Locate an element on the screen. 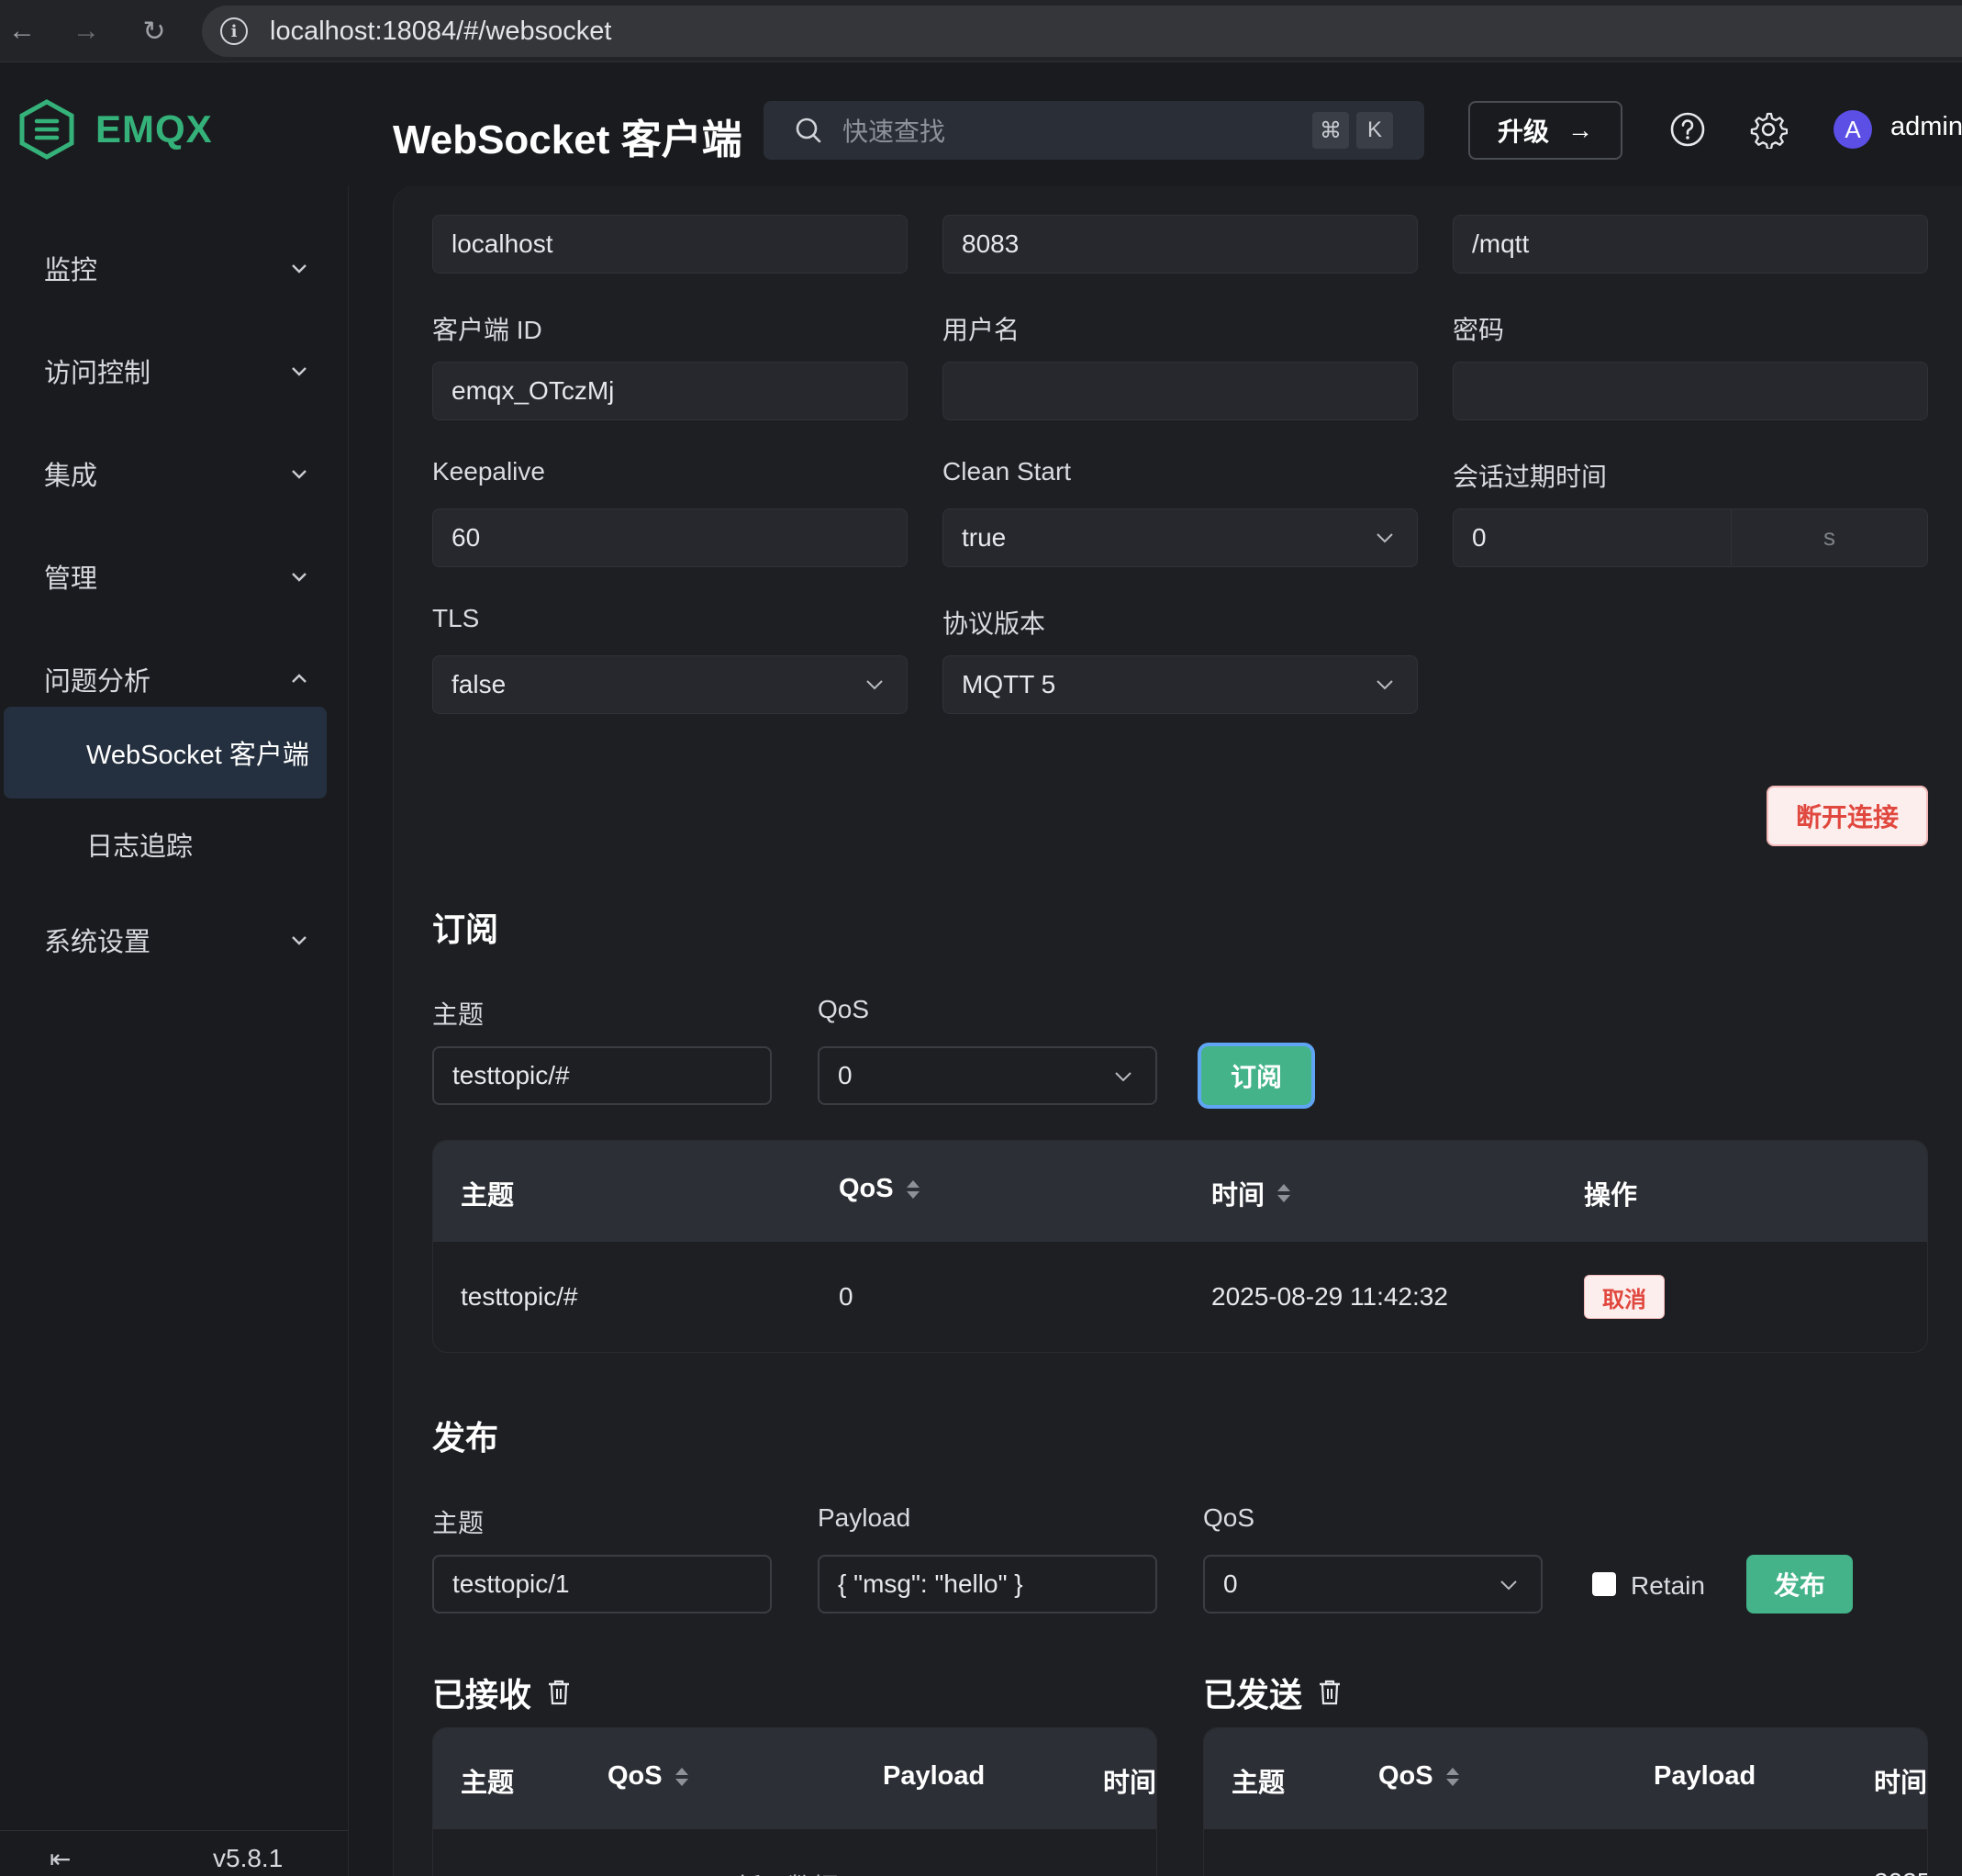  collapse-sidebar-icon: ⇤ is located at coordinates (60, 1859).